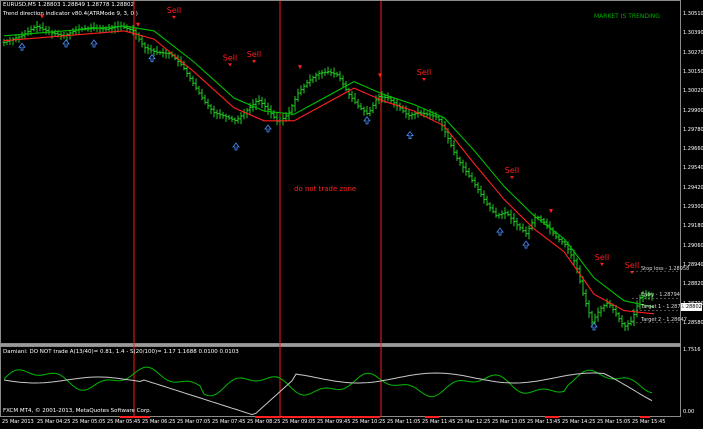 This screenshot has height=429, width=703. I want to click on price-axis-label: 1.29660, so click(693, 149).